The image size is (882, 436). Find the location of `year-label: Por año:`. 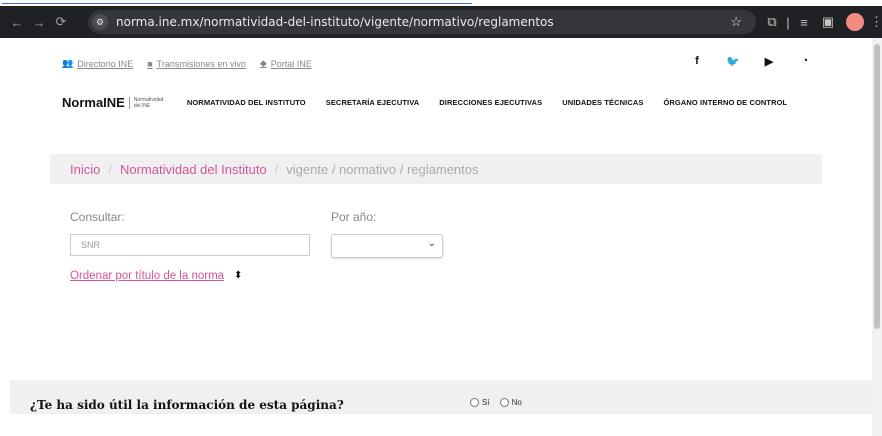

year-label: Por año: is located at coordinates (354, 217).